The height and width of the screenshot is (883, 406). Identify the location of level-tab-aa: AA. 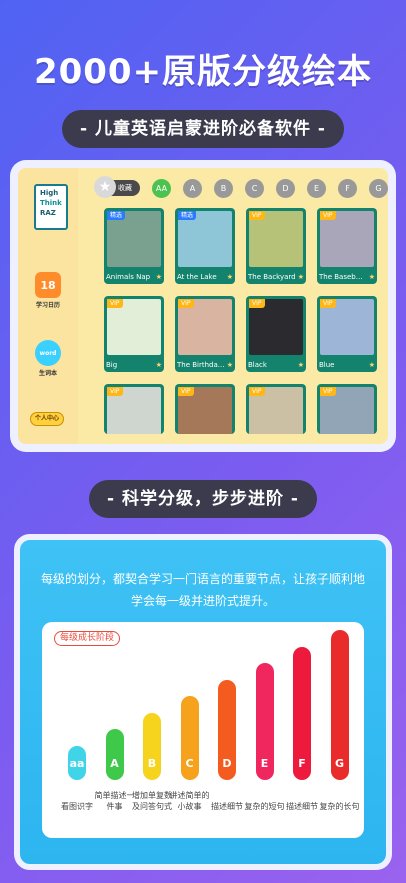
(161, 188).